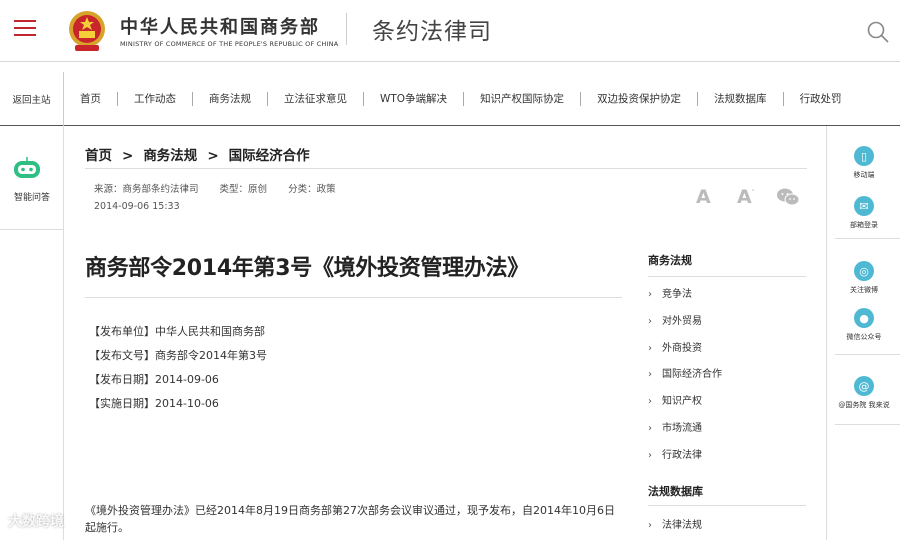 The image size is (900, 540). I want to click on sidebar-item: › 对外贸易, so click(675, 319).